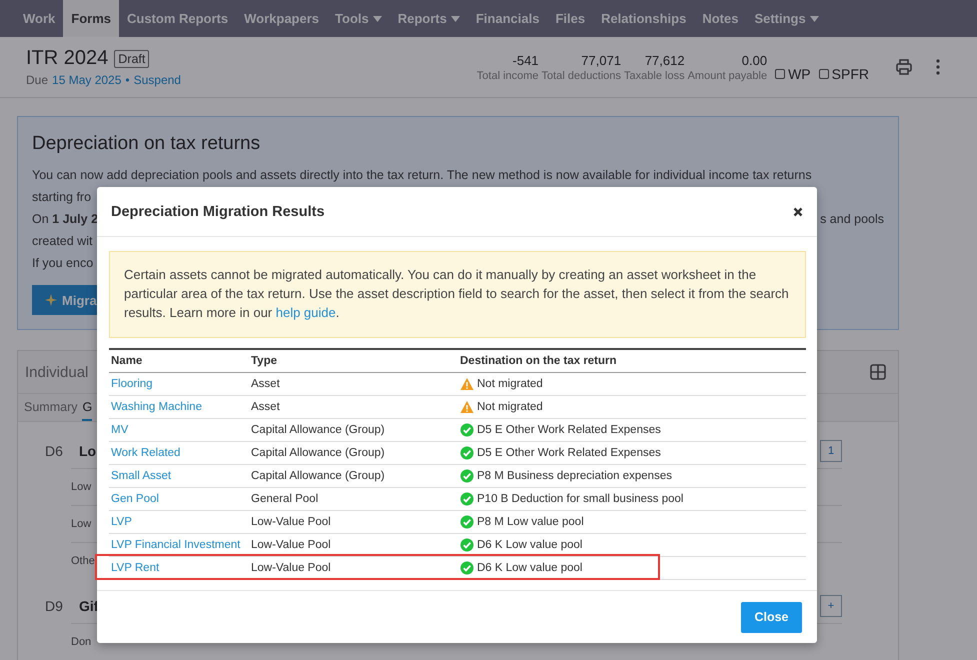 The width and height of the screenshot is (977, 660). Describe the element at coordinates (580, 499) in the screenshot. I see `destination-text: P10 B Deduction for small business pool` at that location.